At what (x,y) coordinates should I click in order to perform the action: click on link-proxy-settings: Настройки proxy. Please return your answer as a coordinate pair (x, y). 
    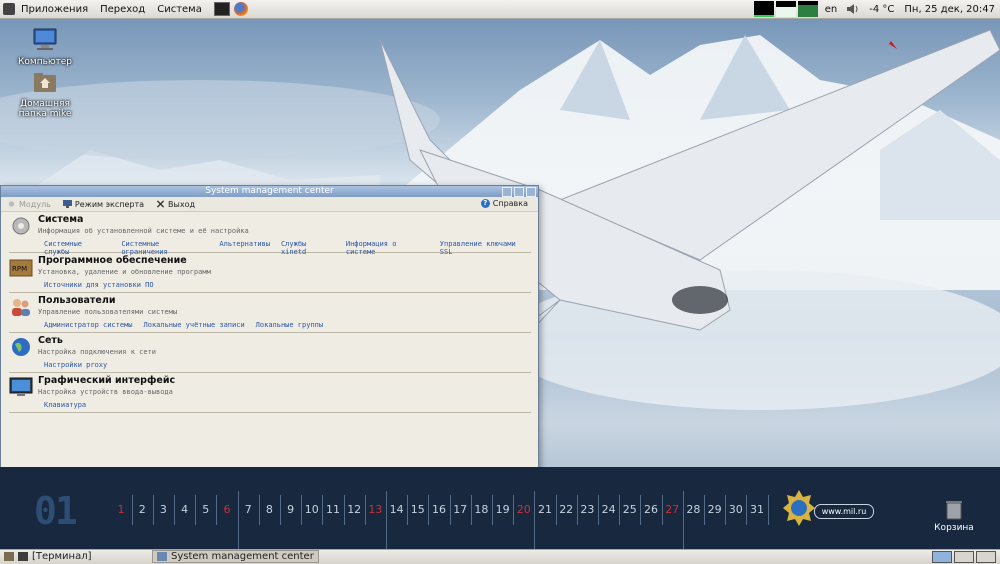
    Looking at the image, I should click on (75, 365).